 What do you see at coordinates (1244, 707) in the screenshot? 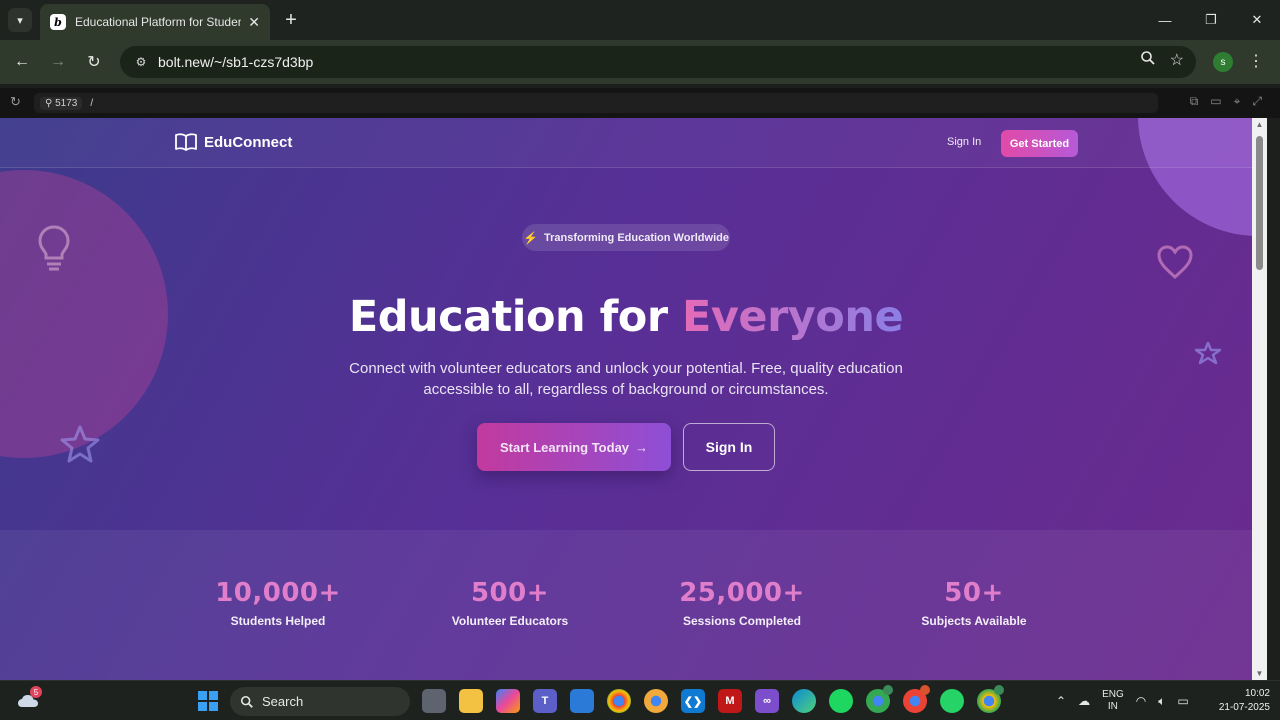
I see `clock-date: 21-07-2025` at bounding box center [1244, 707].